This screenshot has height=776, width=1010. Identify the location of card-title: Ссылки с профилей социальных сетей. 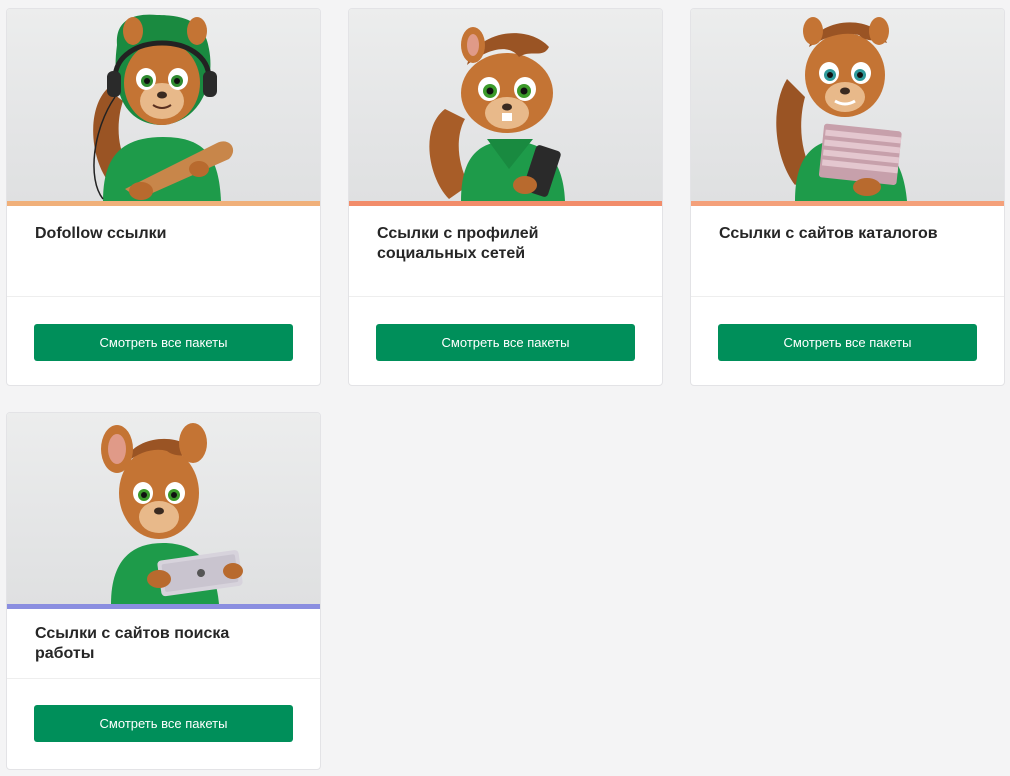
(458, 243).